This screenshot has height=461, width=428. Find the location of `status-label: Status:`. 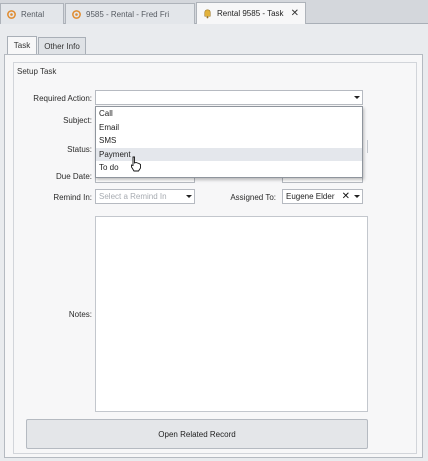

status-label: Status: is located at coordinates (79, 149).